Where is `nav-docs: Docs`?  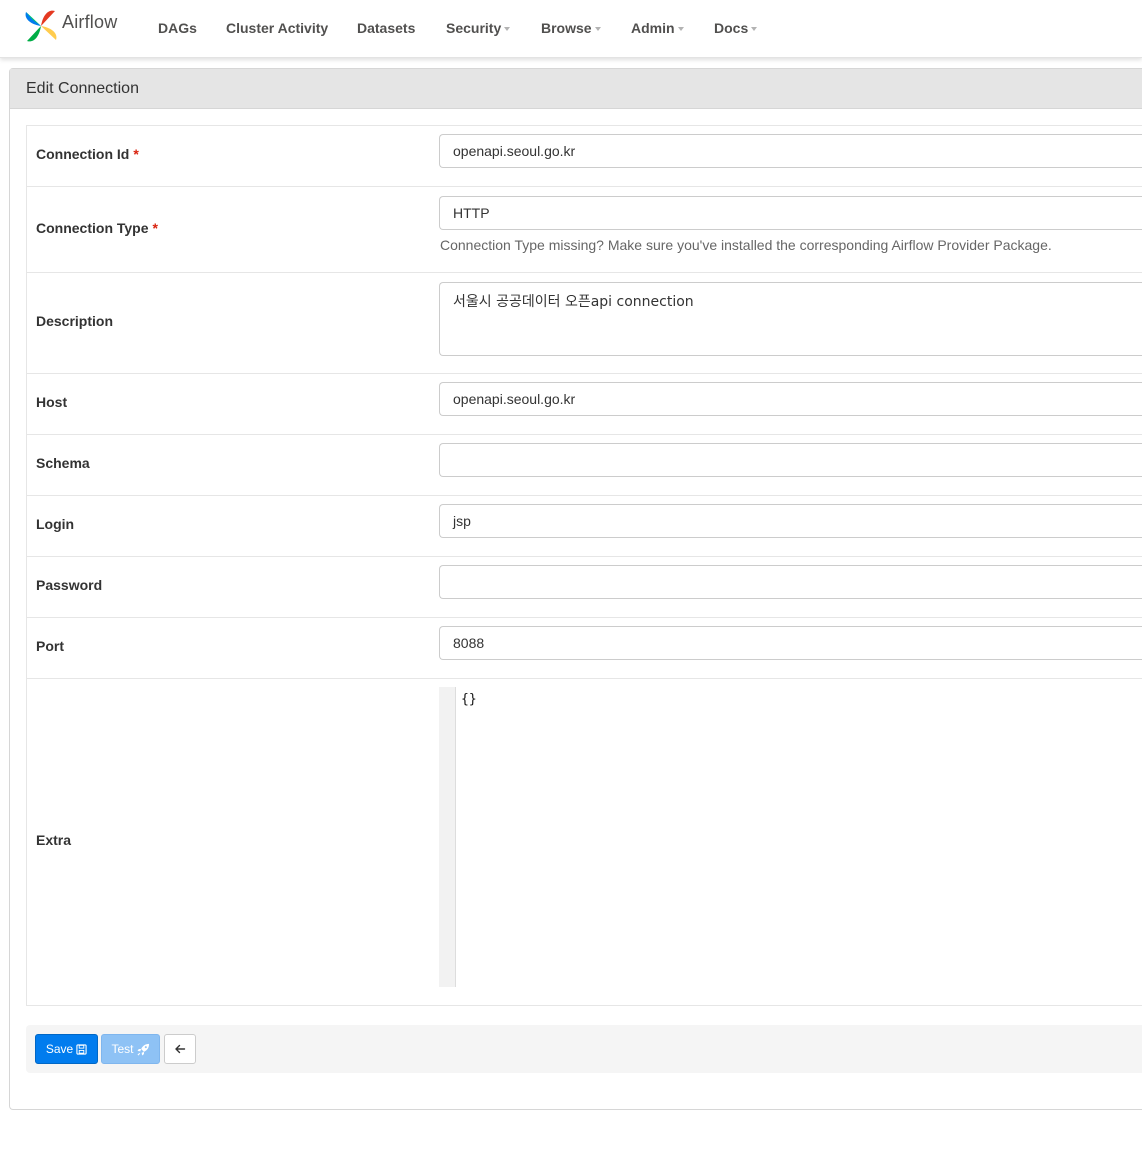
nav-docs: Docs is located at coordinates (736, 28).